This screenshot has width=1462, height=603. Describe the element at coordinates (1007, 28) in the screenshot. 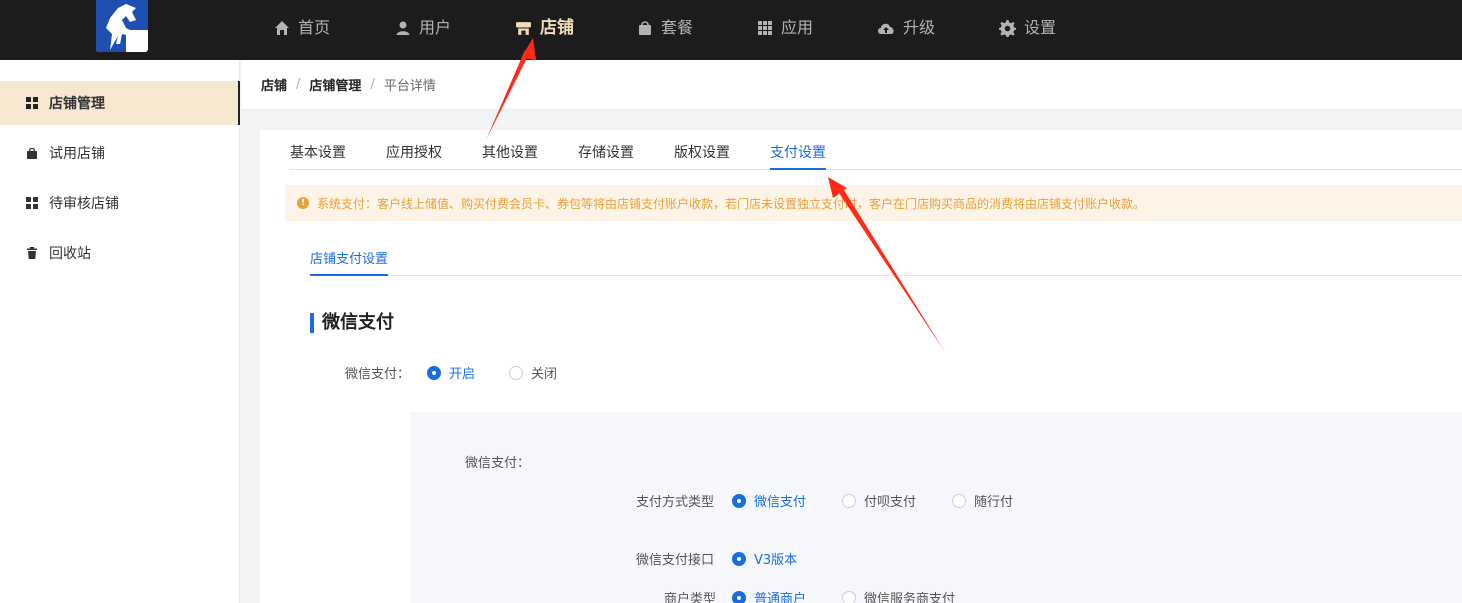

I see `gear-icon` at that location.